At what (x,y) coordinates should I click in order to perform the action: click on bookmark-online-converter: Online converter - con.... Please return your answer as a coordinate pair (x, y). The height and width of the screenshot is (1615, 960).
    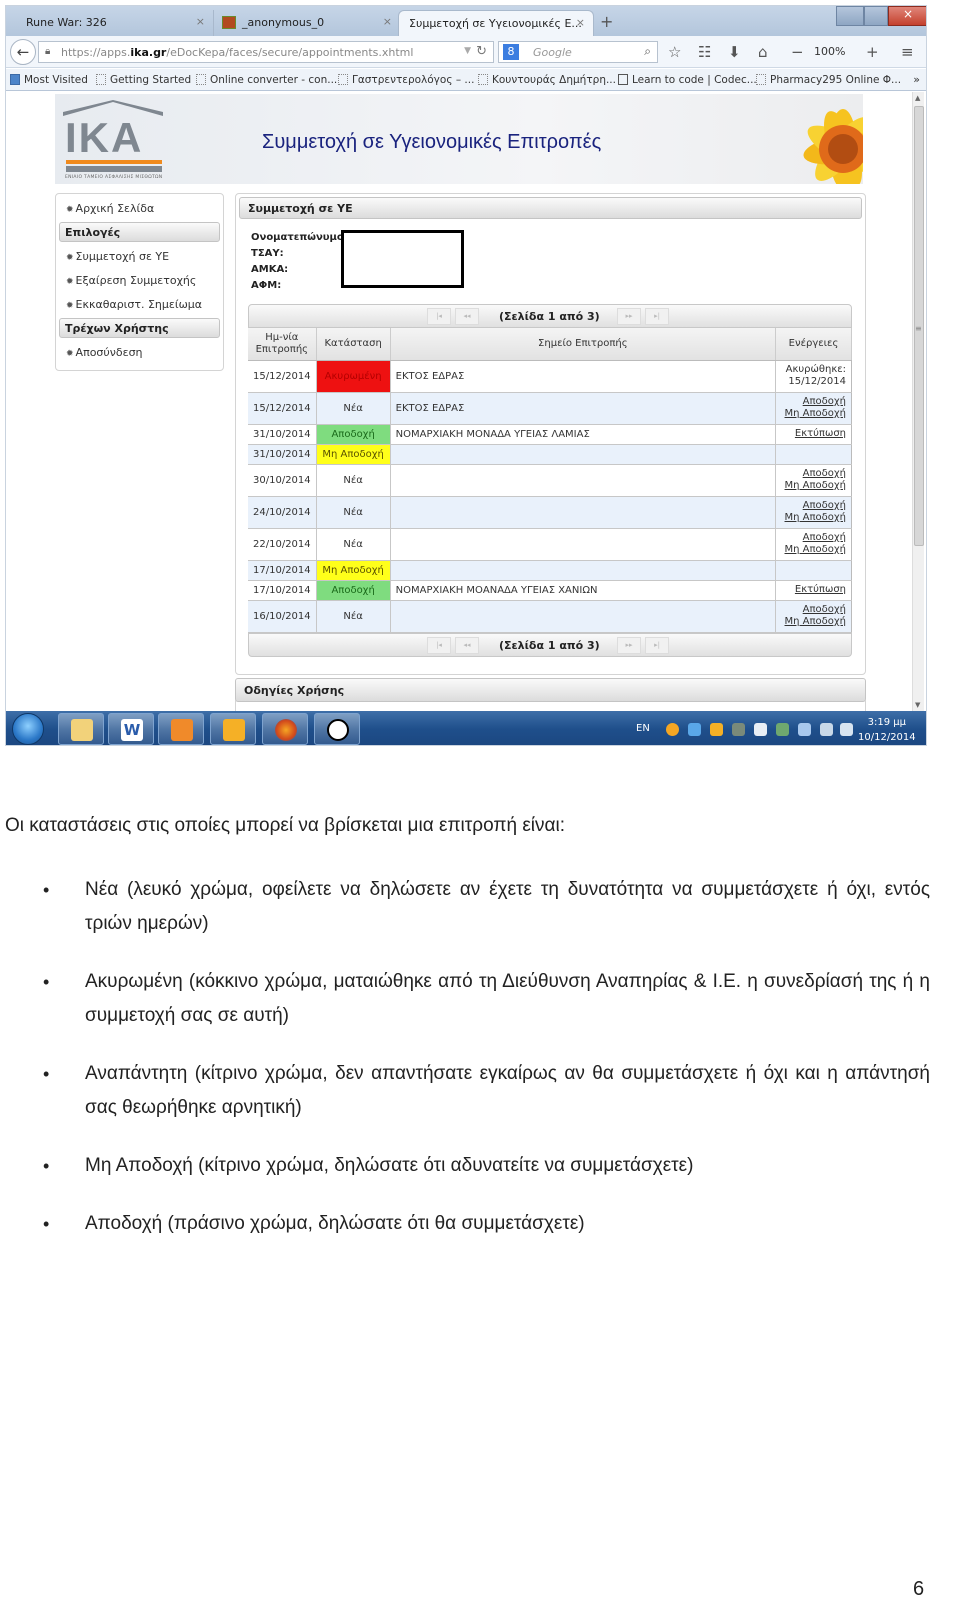
    Looking at the image, I should click on (266, 80).